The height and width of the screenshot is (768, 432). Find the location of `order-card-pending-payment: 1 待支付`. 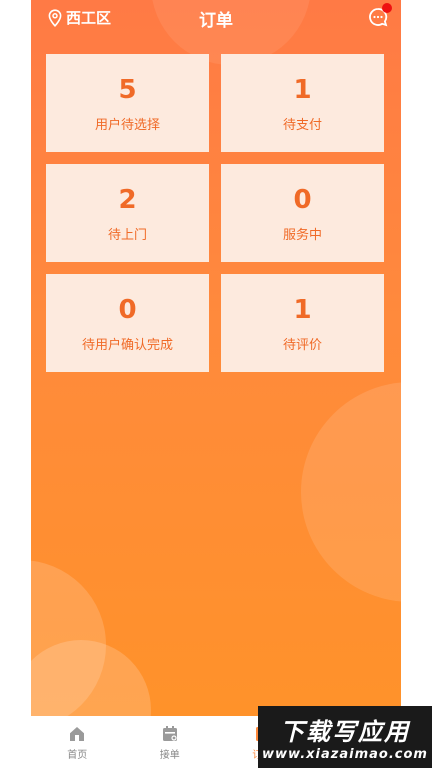

order-card-pending-payment: 1 待支付 is located at coordinates (302, 103).